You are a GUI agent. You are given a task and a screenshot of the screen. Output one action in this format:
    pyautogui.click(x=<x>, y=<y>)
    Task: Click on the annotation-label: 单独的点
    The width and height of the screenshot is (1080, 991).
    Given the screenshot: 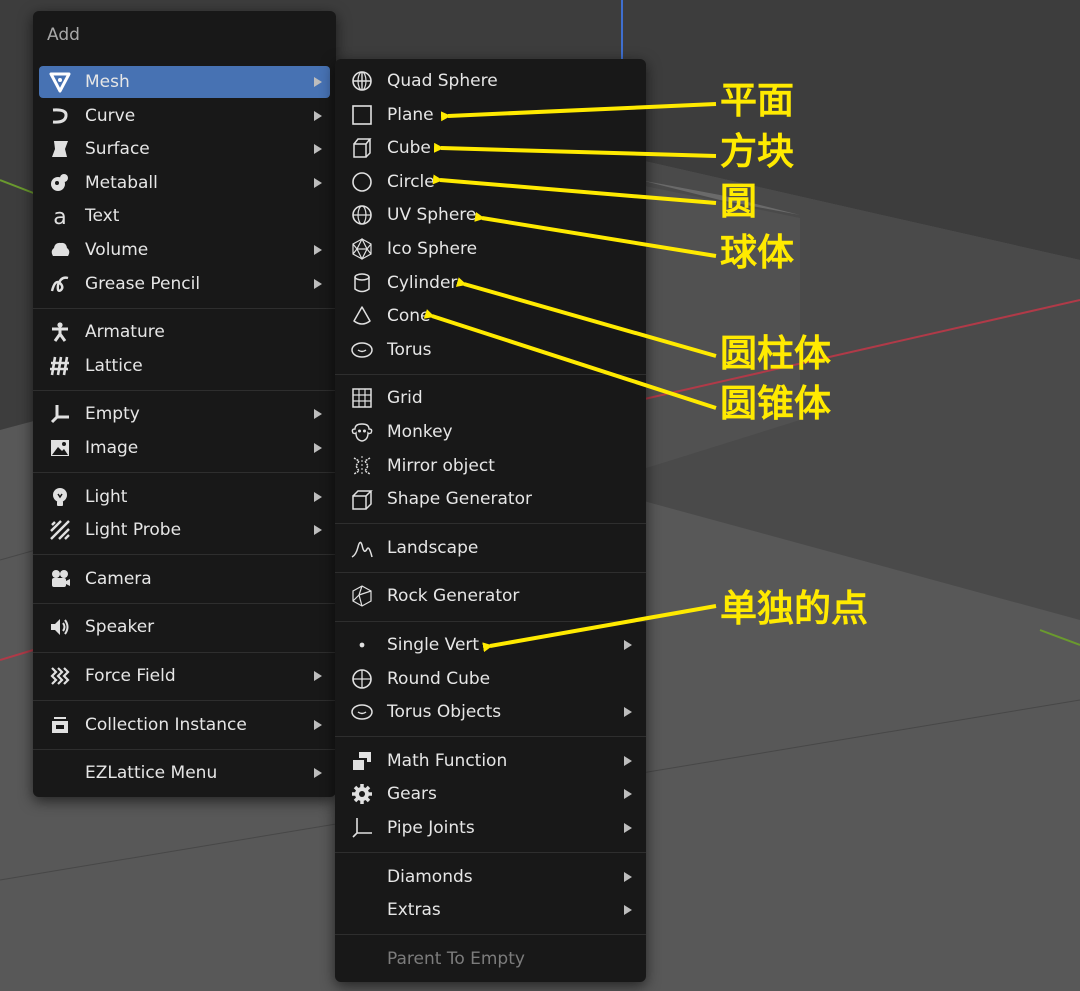 What is the action you would take?
    pyautogui.click(x=794, y=608)
    